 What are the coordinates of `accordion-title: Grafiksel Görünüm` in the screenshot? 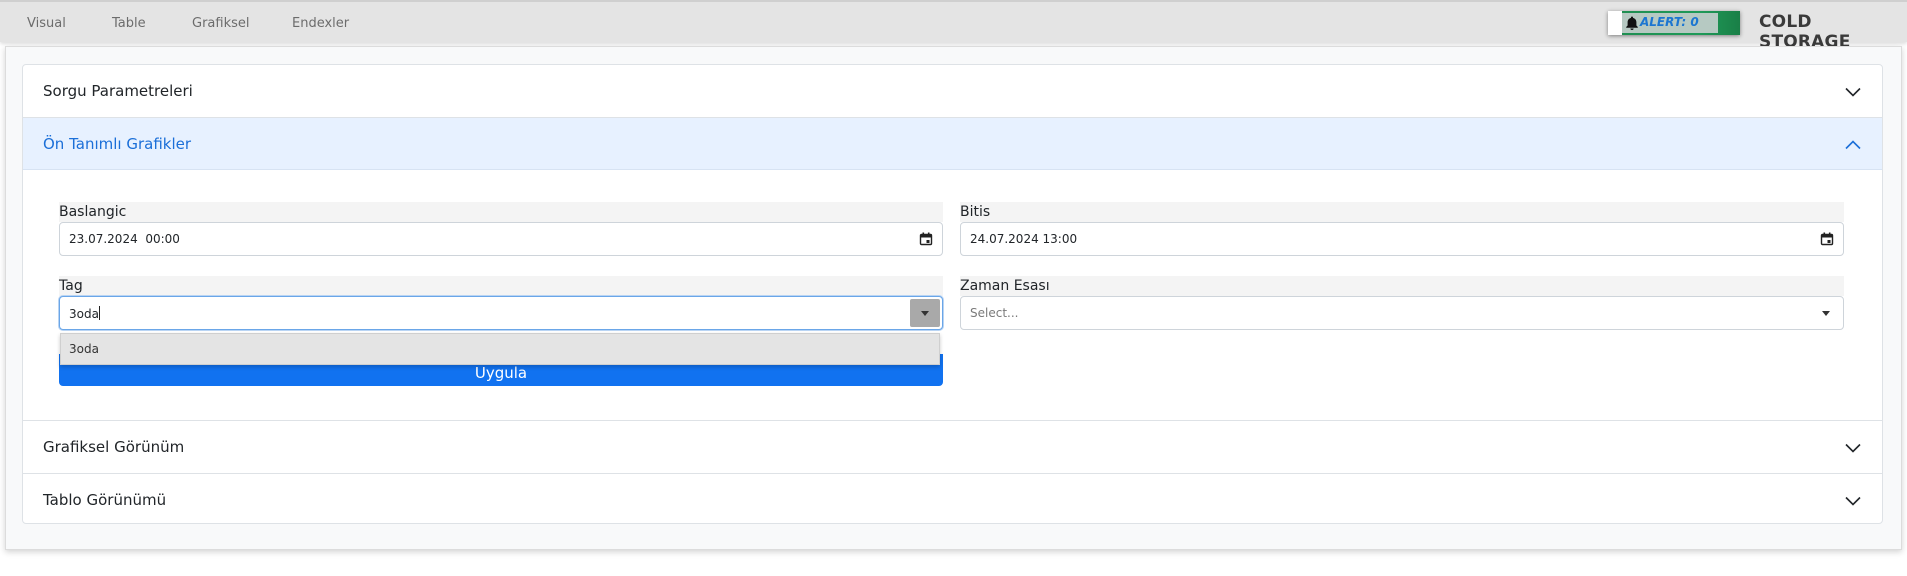 It's located at (114, 447).